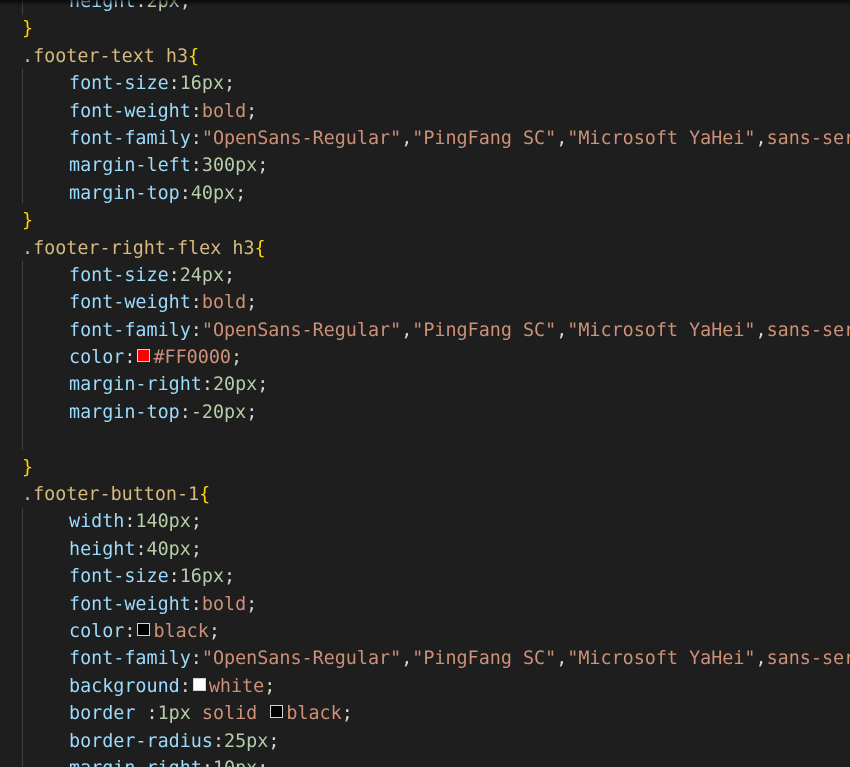 This screenshot has width=850, height=767. What do you see at coordinates (28, 467) in the screenshot?
I see `brace: }` at bounding box center [28, 467].